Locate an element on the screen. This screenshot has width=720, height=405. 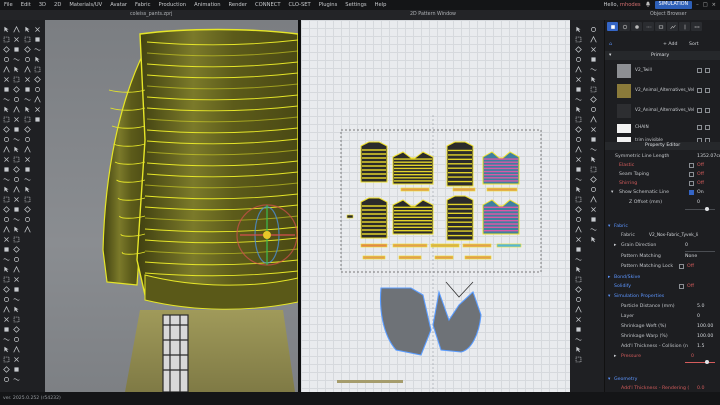
z-offset-value: 0 is located at coordinates (698, 202).